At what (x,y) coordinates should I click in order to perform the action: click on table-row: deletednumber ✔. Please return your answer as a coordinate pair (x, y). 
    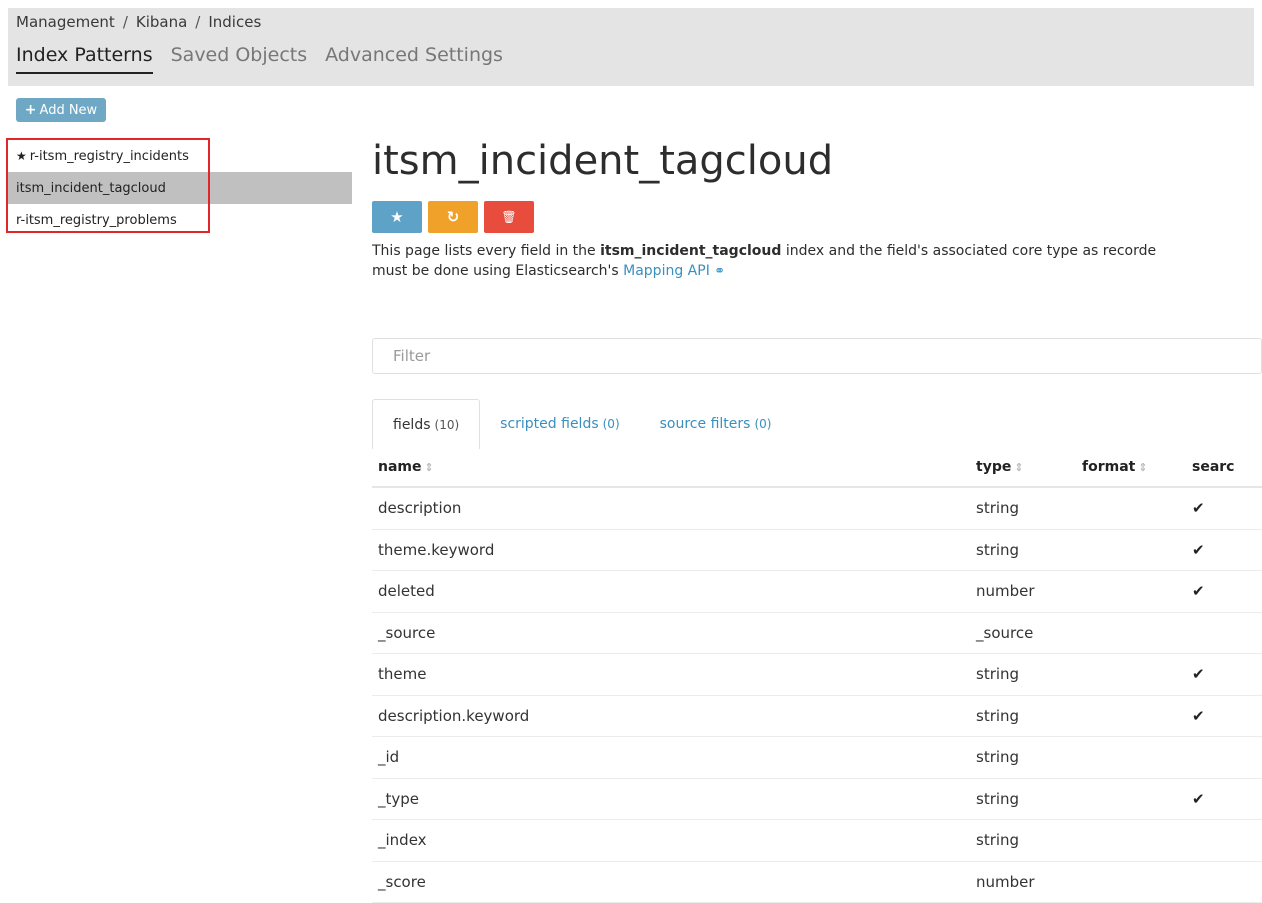
    Looking at the image, I should click on (817, 592).